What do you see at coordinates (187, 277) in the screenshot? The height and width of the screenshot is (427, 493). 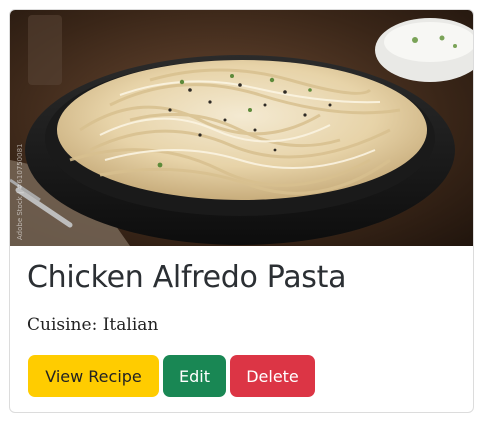 I see `recipe-title: Chicken Alfredo Pasta` at bounding box center [187, 277].